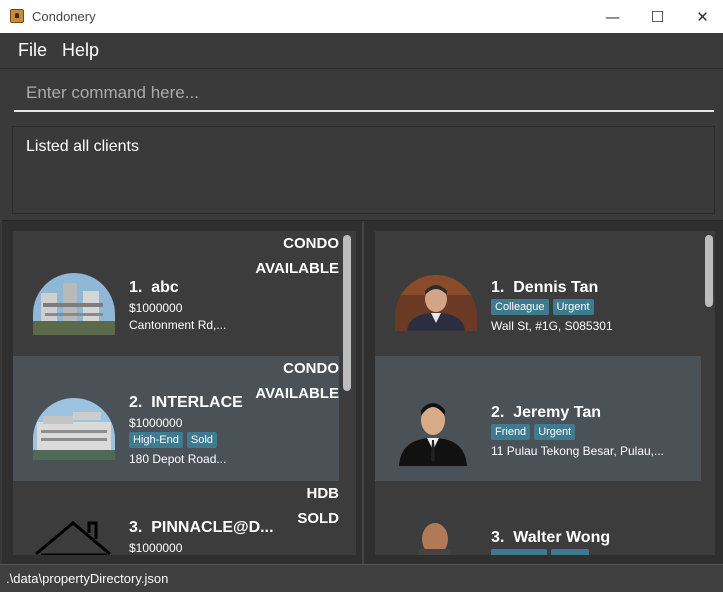 The image size is (723, 592). Describe the element at coordinates (323, 493) in the screenshot. I see `property-type: HDB` at that location.